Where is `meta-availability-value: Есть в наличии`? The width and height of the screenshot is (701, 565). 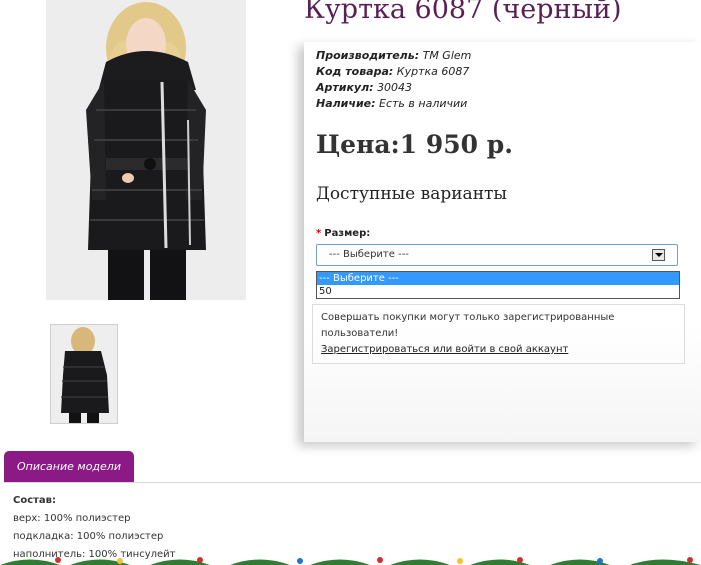
meta-availability-value: Есть в наличии is located at coordinates (423, 103).